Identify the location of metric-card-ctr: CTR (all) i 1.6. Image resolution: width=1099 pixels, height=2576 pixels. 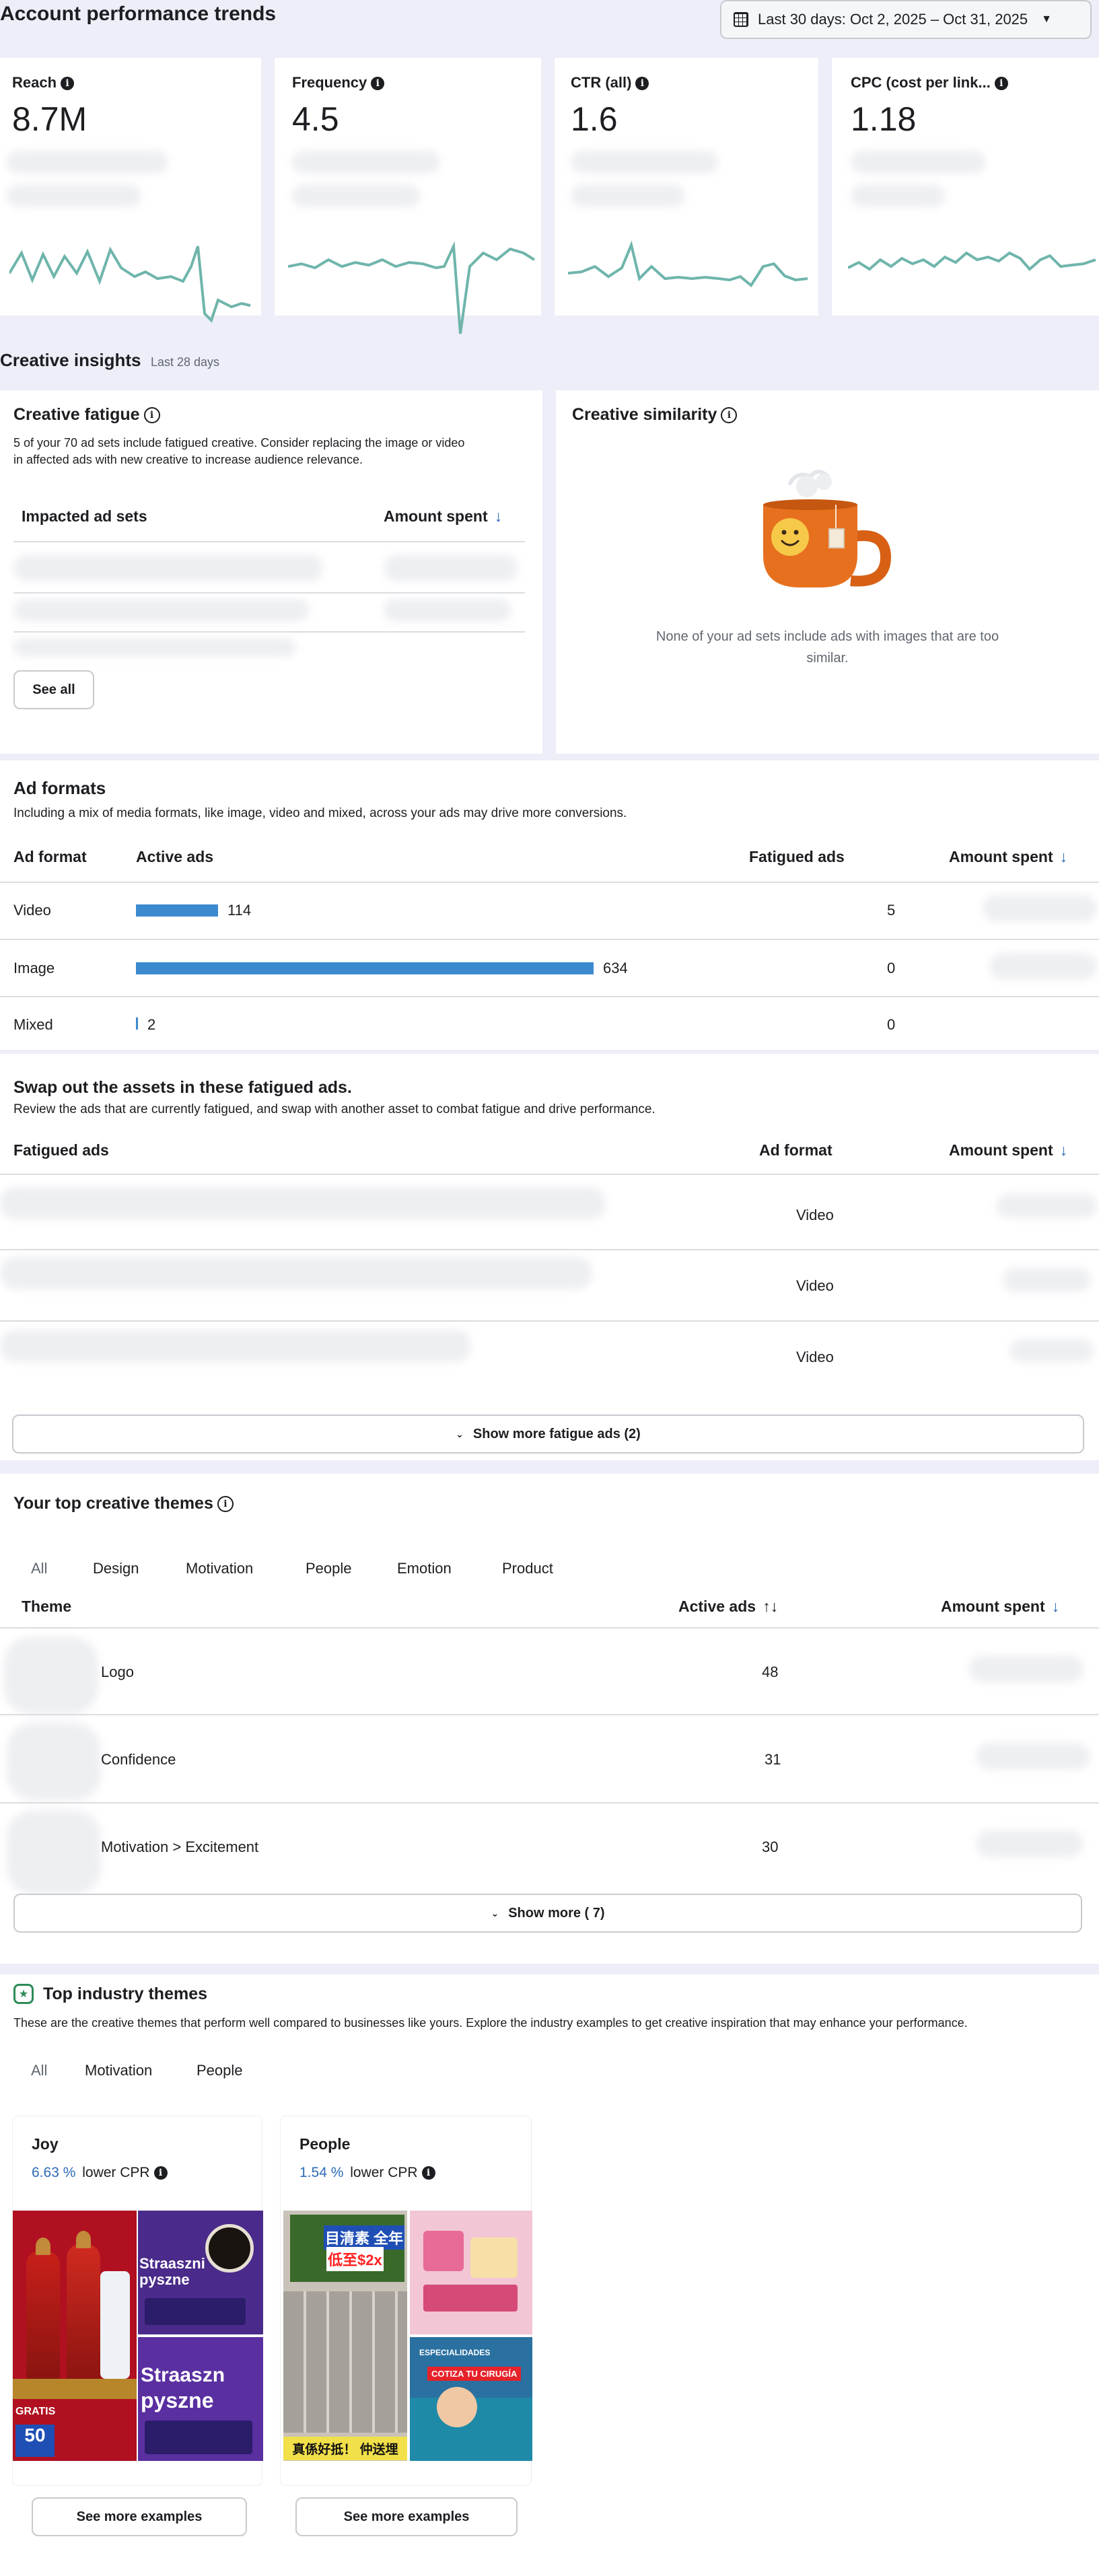
(686, 187).